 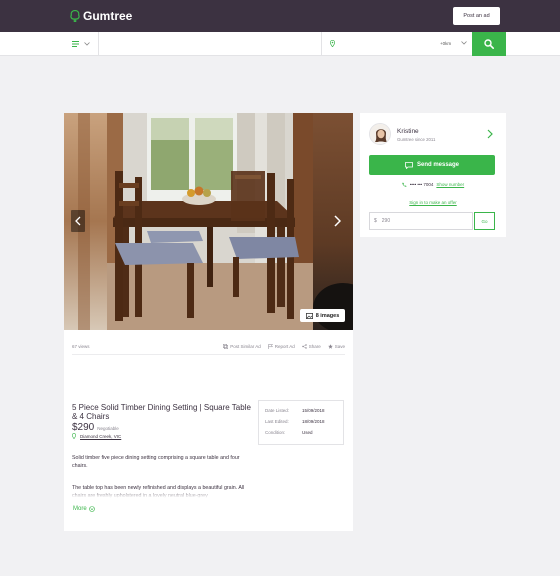 What do you see at coordinates (277, 421) in the screenshot?
I see `detail-label: Last Edited:` at bounding box center [277, 421].